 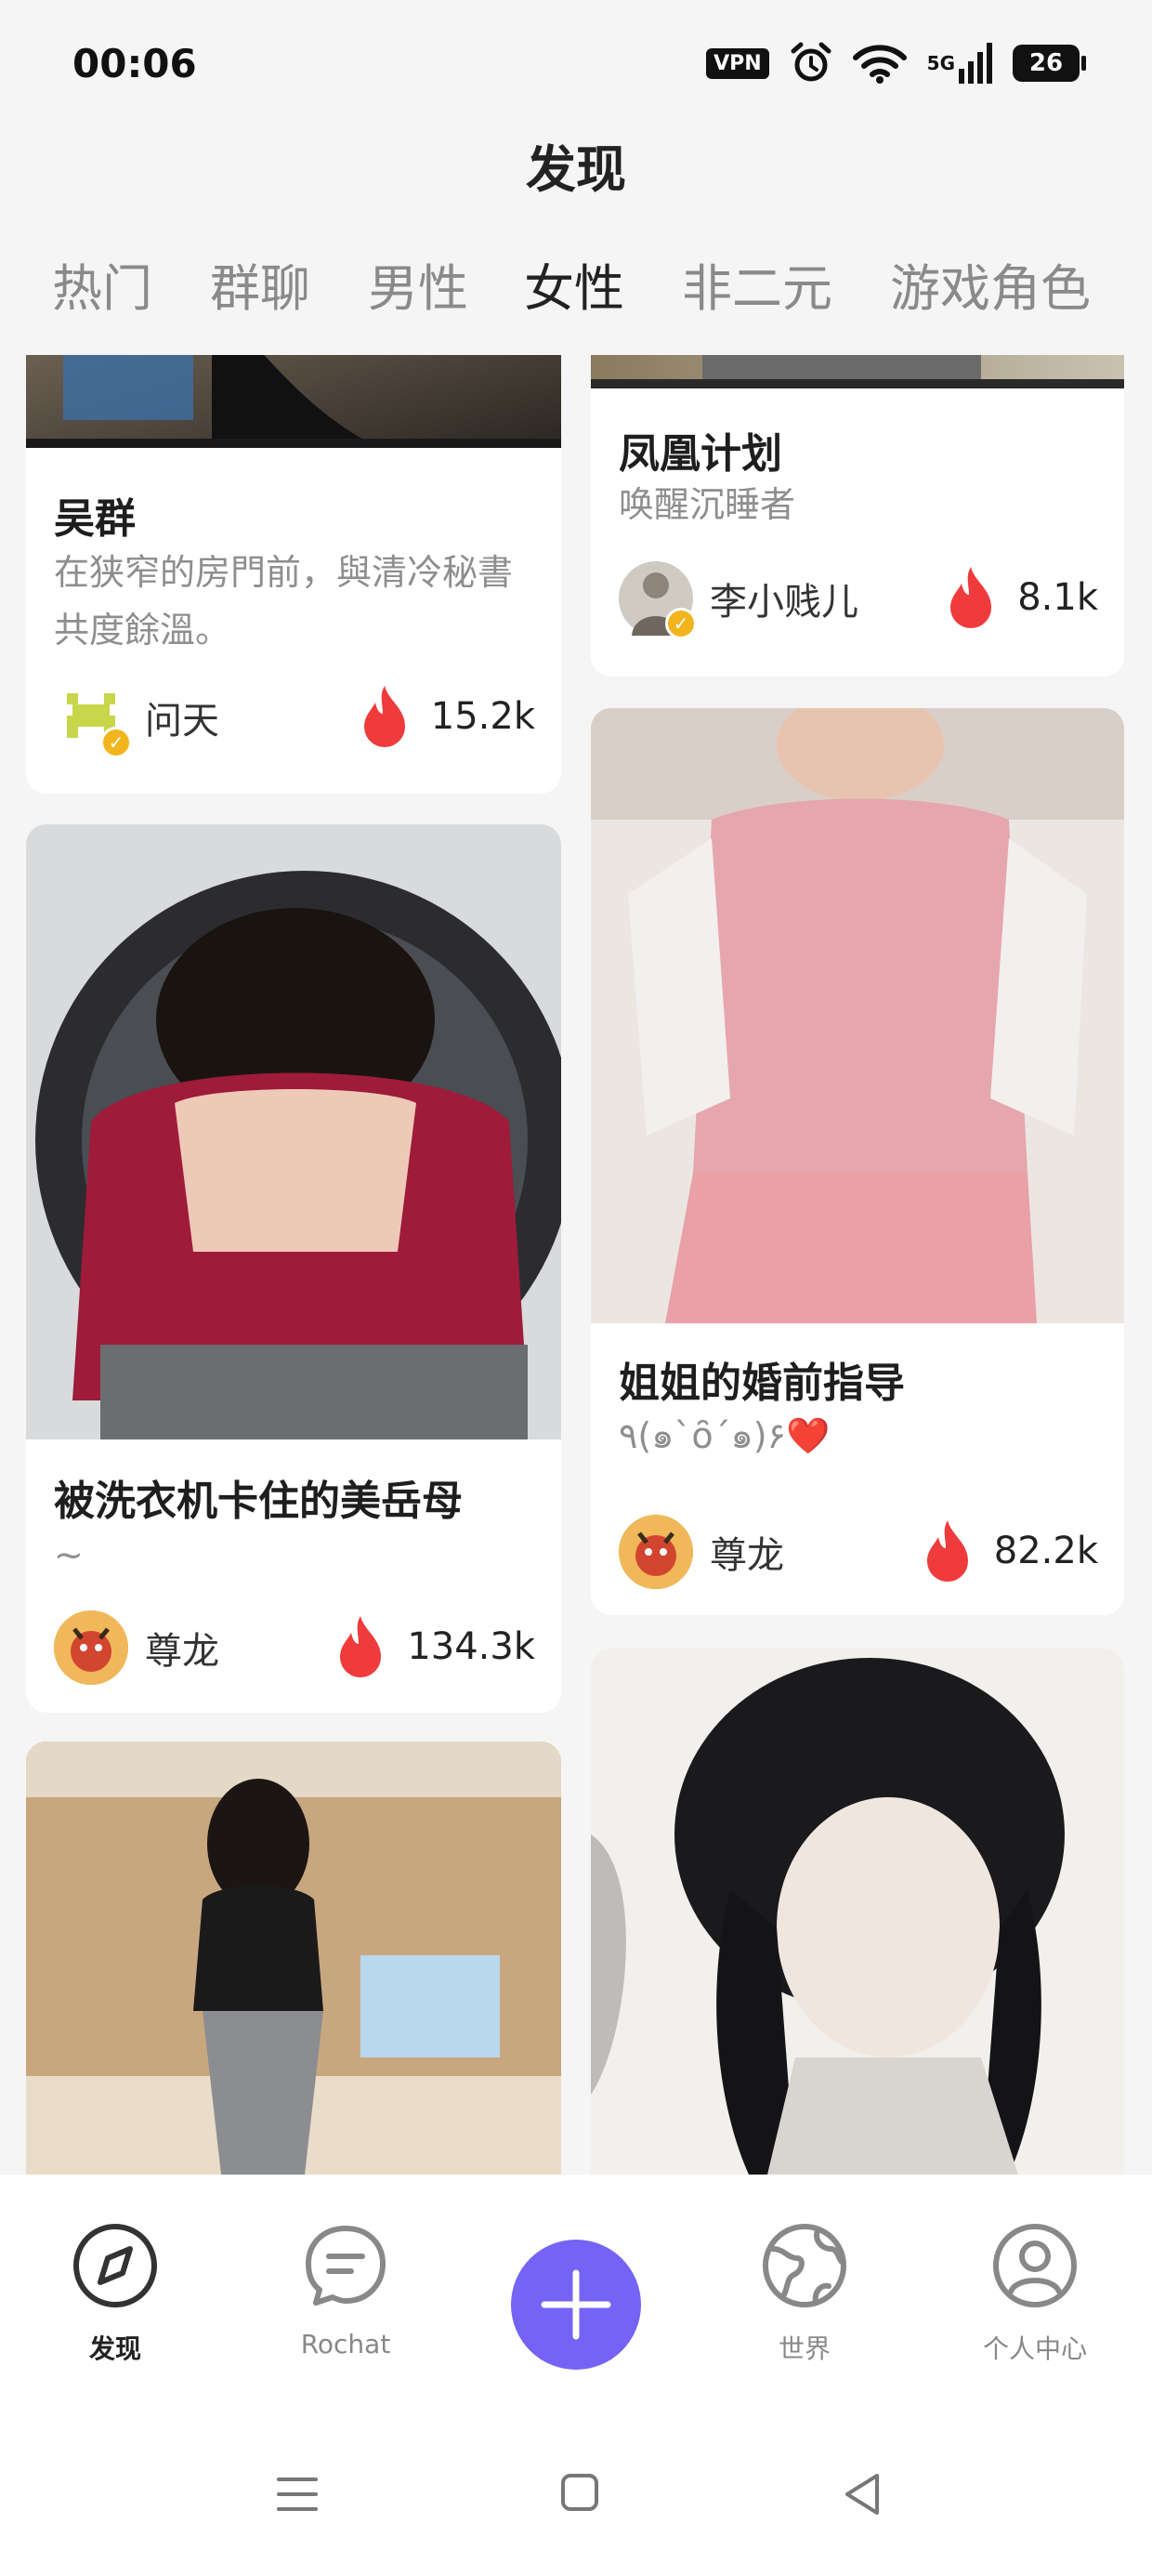 I want to click on card-title: 姐姐的婚前指导, so click(x=762, y=1383).